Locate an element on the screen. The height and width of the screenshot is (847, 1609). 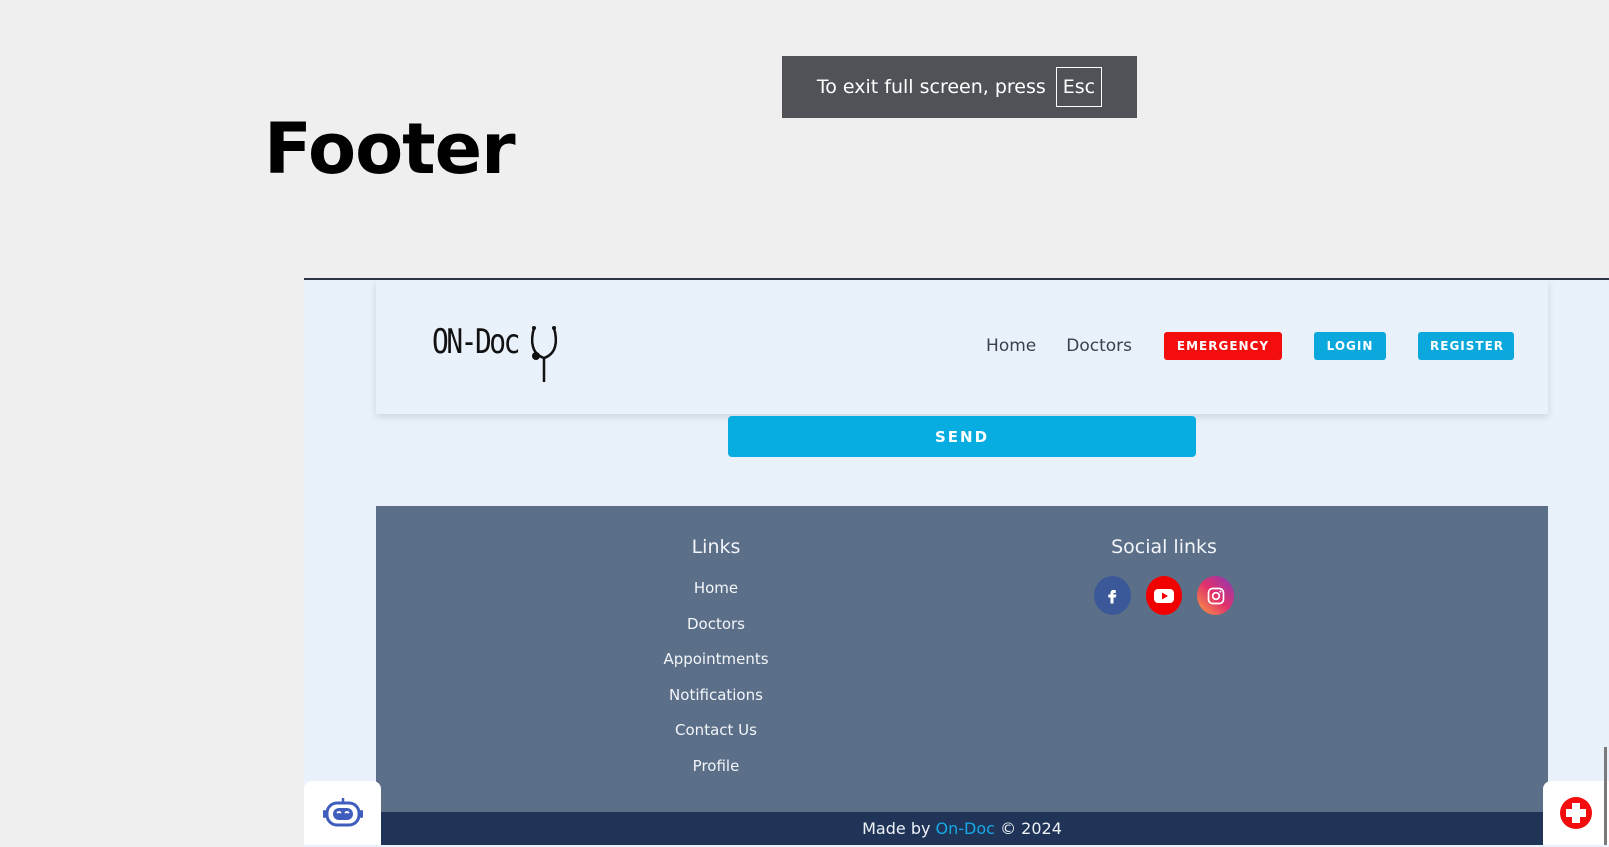
slide-title: Footer is located at coordinates (390, 149).